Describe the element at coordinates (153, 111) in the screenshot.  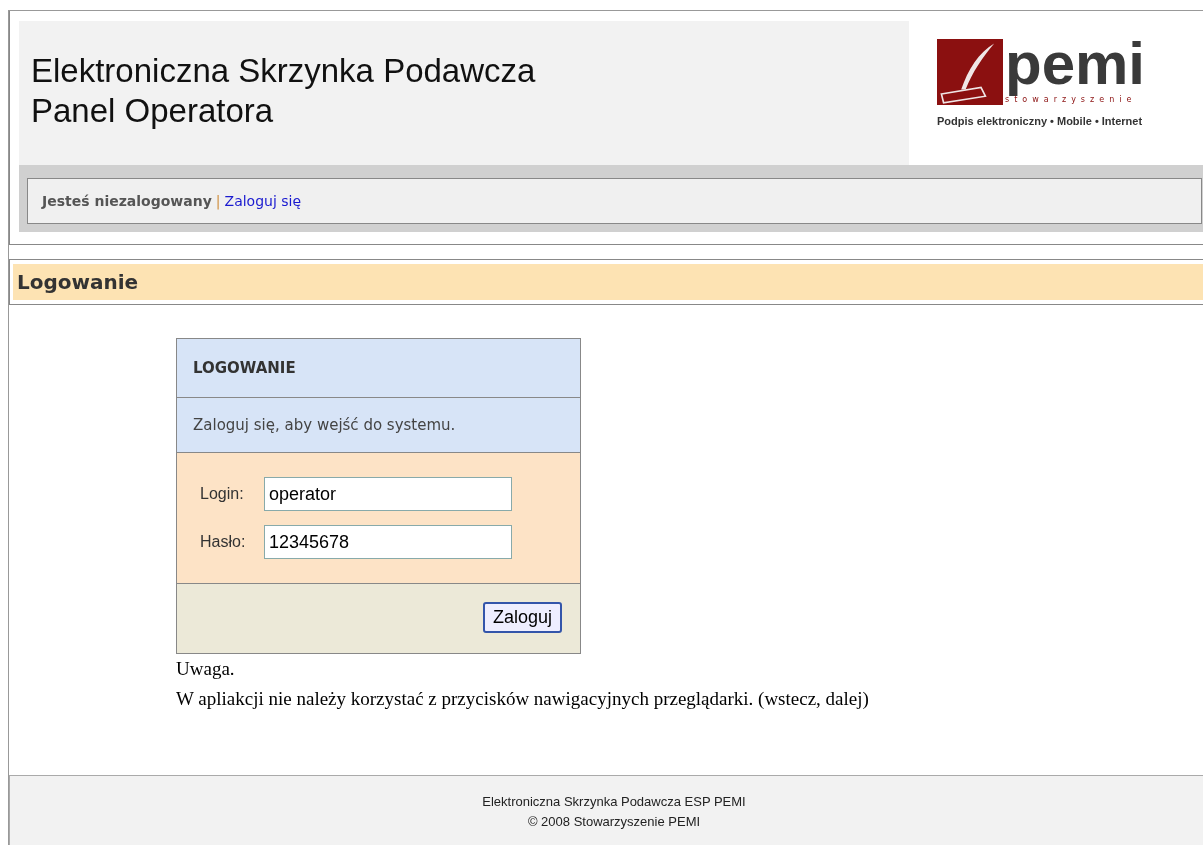
I see `page-title: Panel Operatora` at that location.